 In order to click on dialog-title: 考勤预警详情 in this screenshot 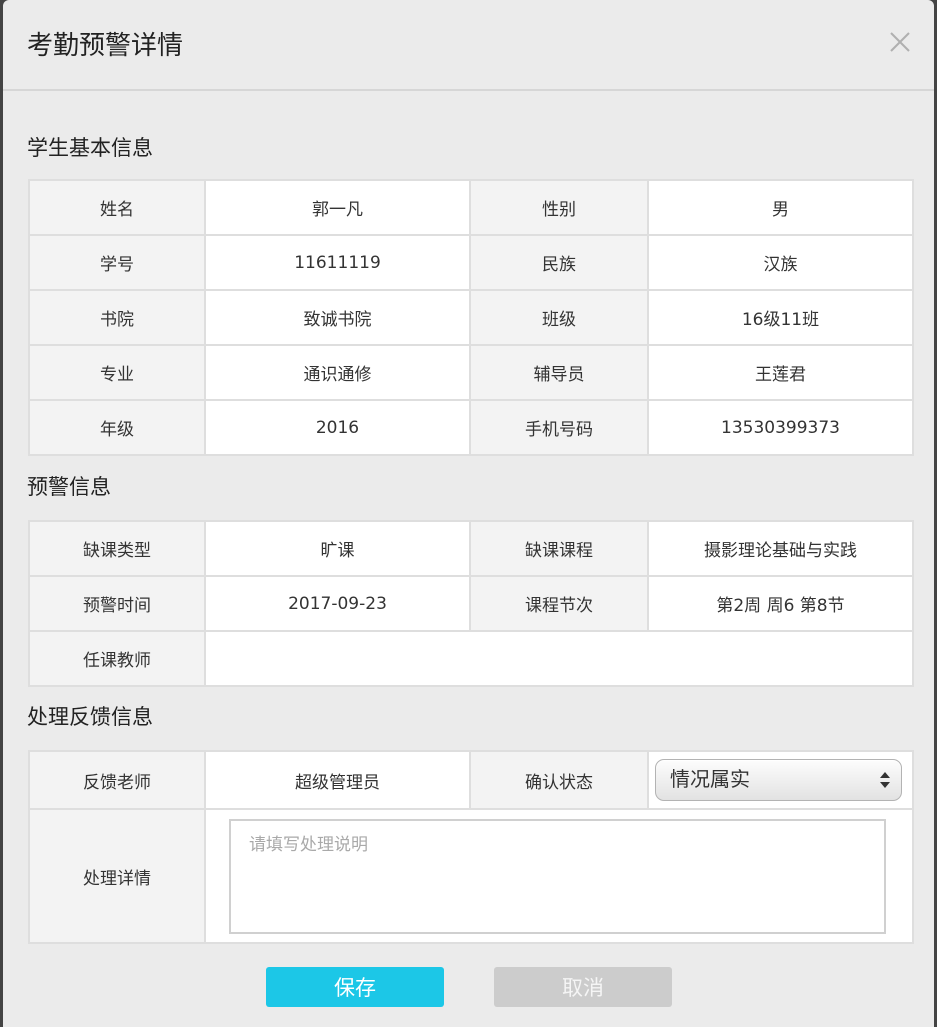, I will do `click(105, 46)`.